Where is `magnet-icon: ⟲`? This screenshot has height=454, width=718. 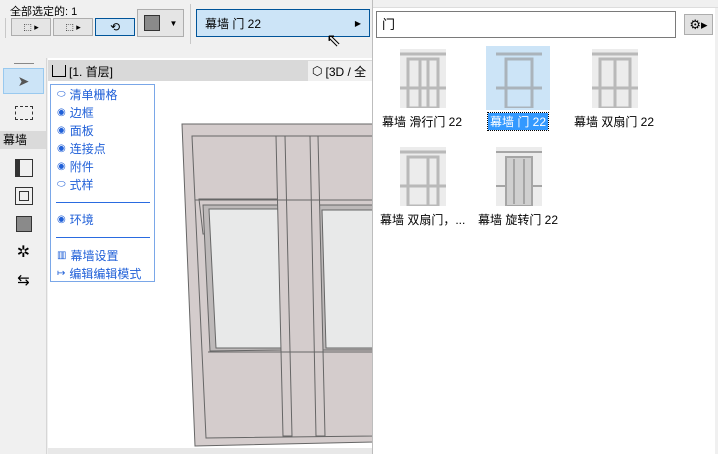 magnet-icon: ⟲ is located at coordinates (115, 27).